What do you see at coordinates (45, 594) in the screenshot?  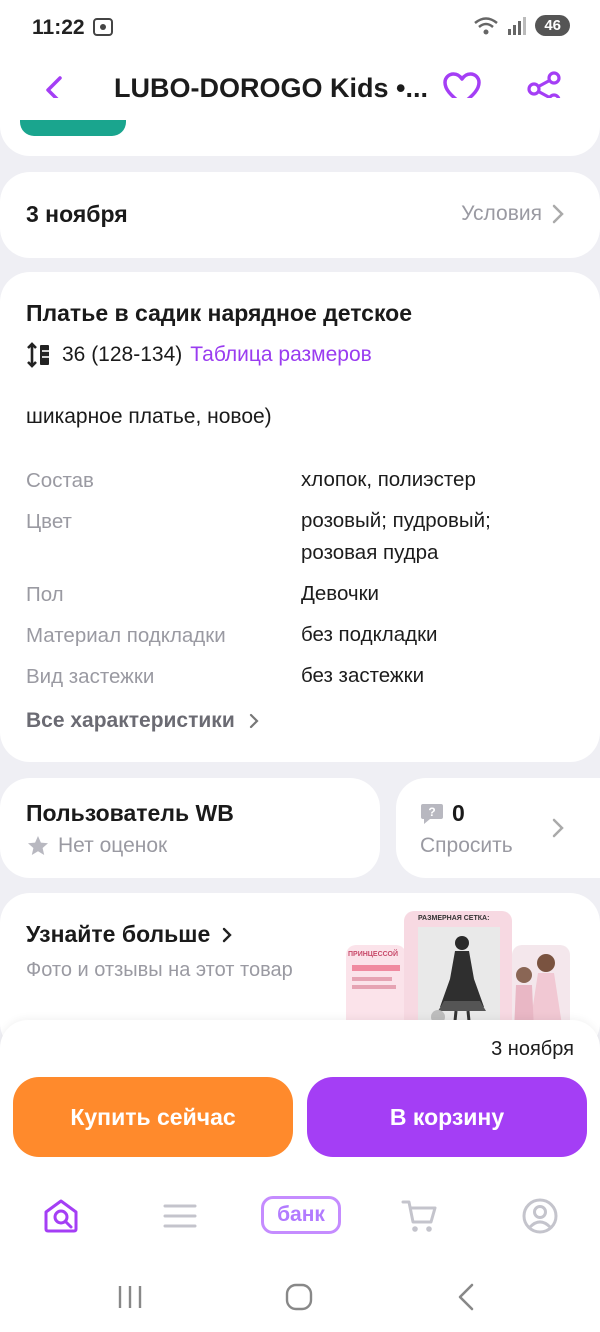 I see `attr-key: Пол` at bounding box center [45, 594].